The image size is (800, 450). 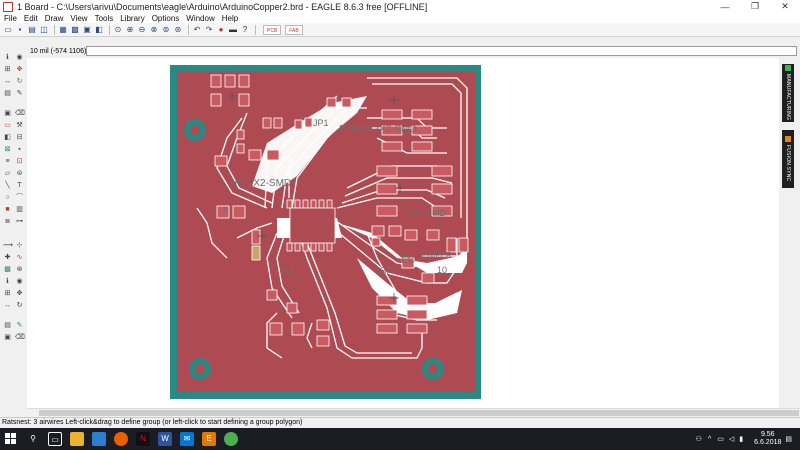 I want to click on file-explorer-icon, so click(x=77, y=439).